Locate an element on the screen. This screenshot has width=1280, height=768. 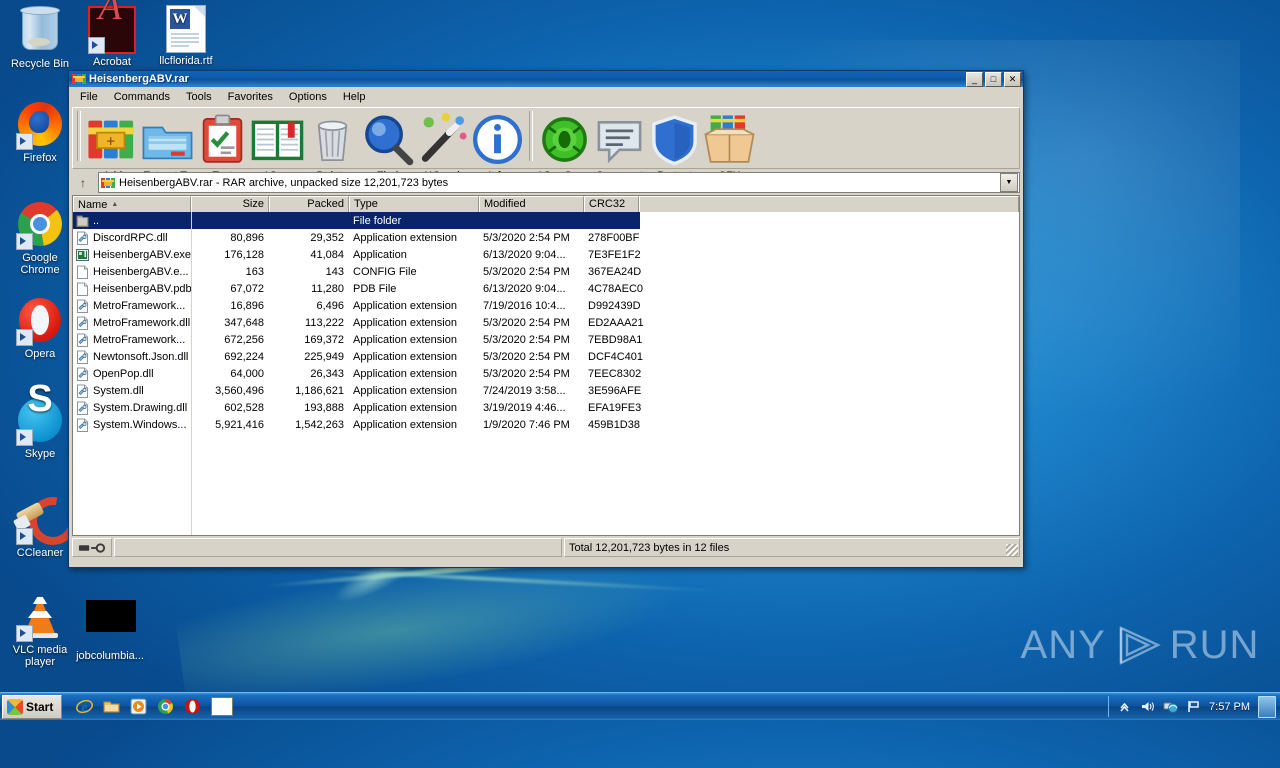
menu-item-file: File is located at coordinates (89, 97).